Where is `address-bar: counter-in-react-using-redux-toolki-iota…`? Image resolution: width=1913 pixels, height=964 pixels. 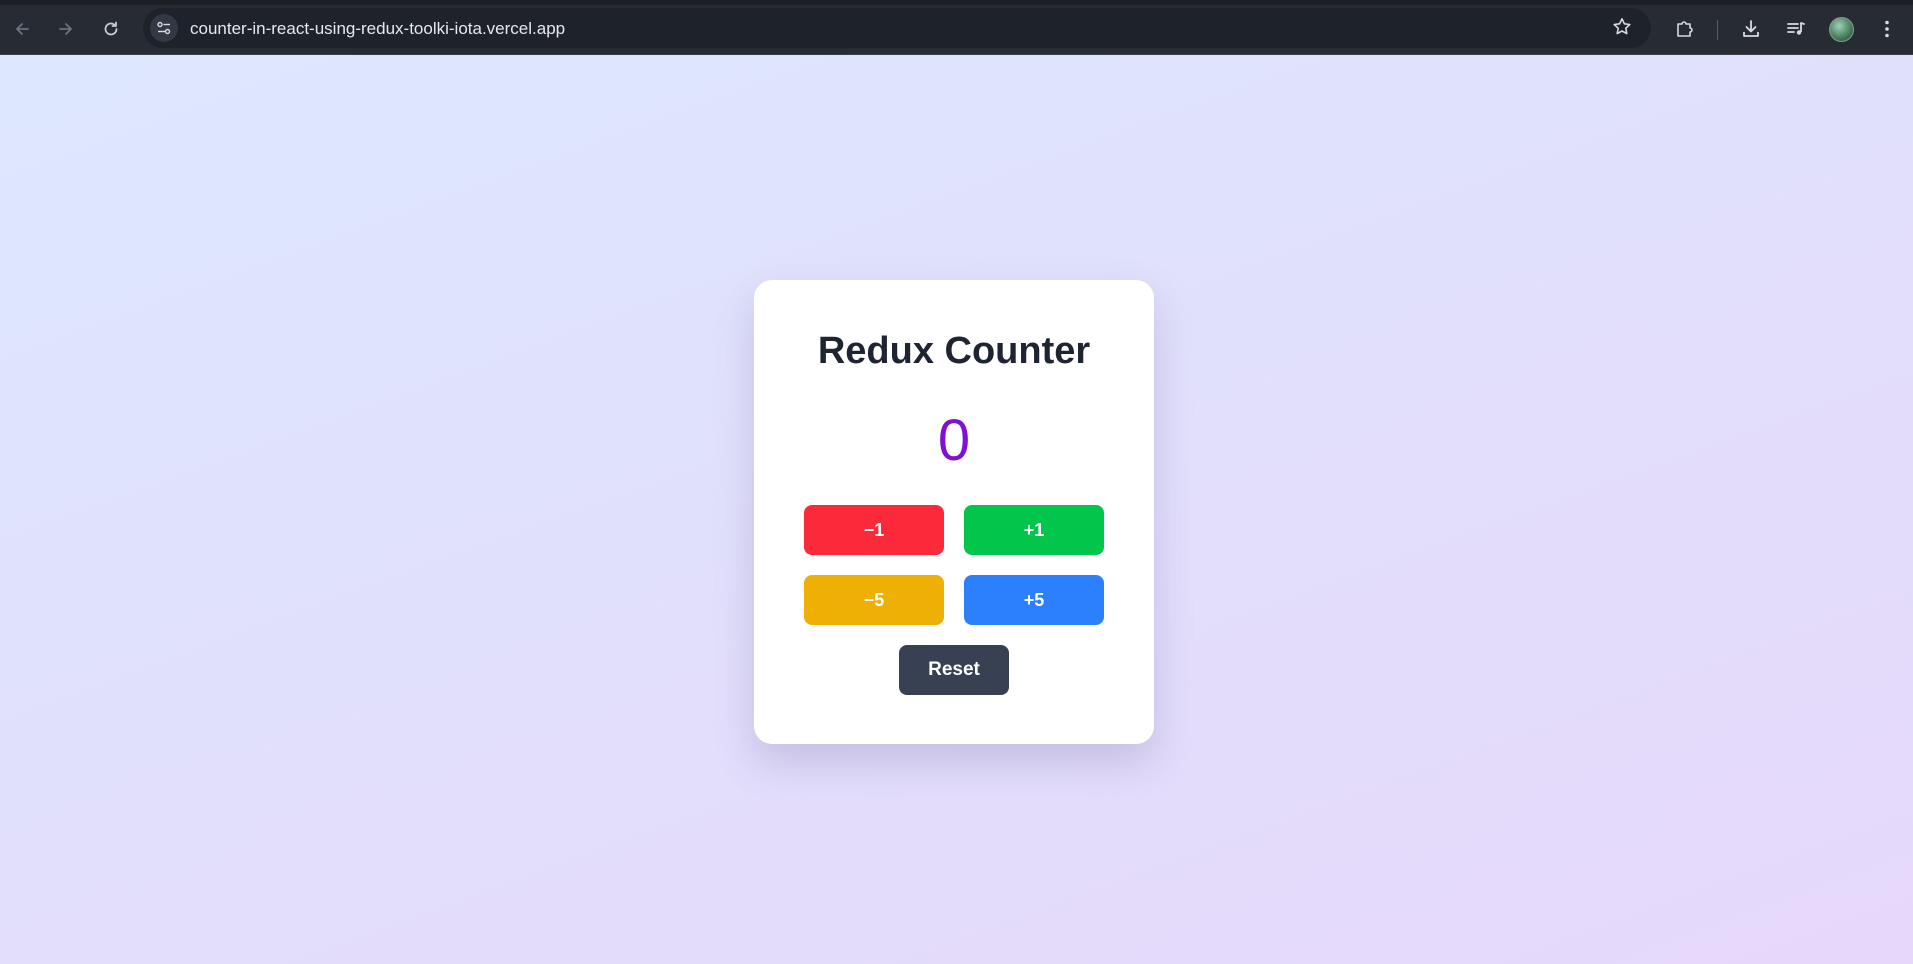
address-bar: counter-in-react-using-redux-toolki-iota… is located at coordinates (897, 28).